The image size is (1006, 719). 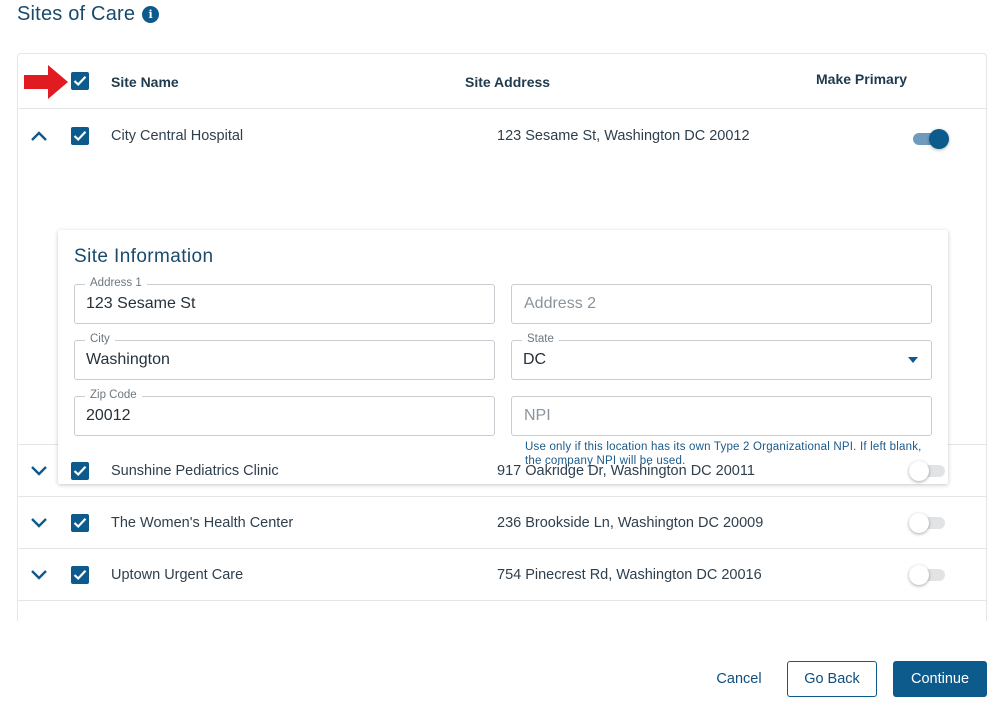 I want to click on site-name: Sunshine Pediatrics Clinic, so click(x=195, y=471).